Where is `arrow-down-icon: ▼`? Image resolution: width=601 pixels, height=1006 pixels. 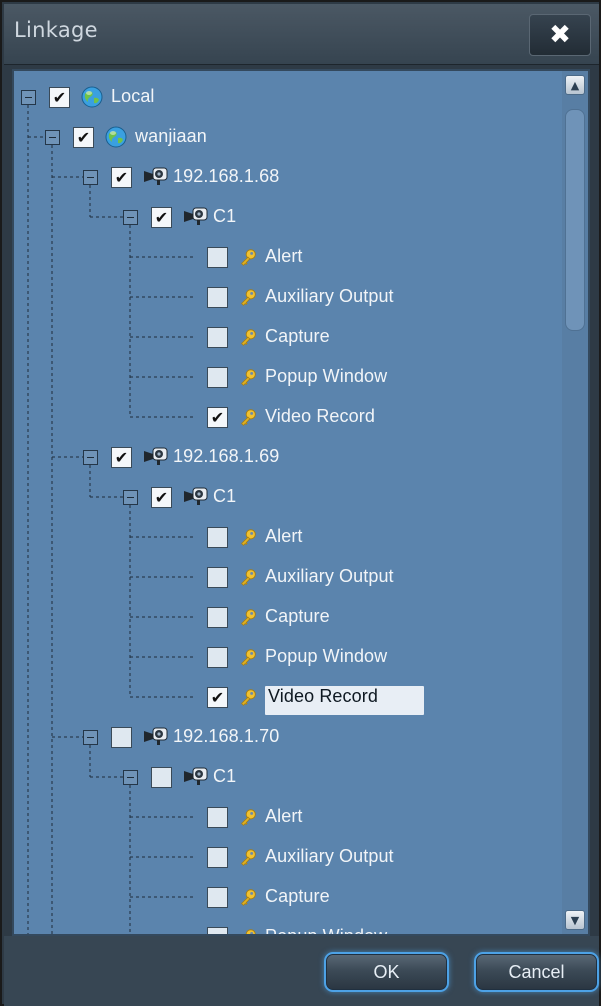 arrow-down-icon: ▼ is located at coordinates (575, 920).